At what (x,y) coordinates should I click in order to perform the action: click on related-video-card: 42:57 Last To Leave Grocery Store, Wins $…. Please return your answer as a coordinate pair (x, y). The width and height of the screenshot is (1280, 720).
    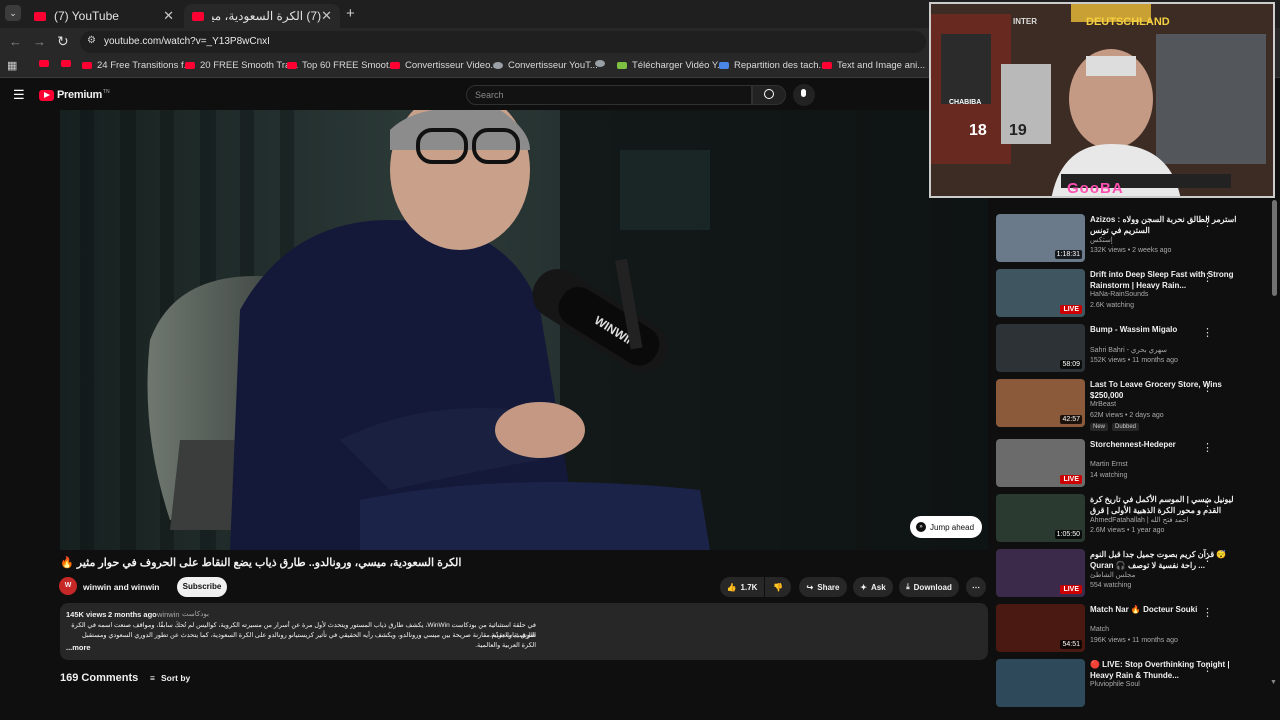
    Looking at the image, I should click on (1131, 406).